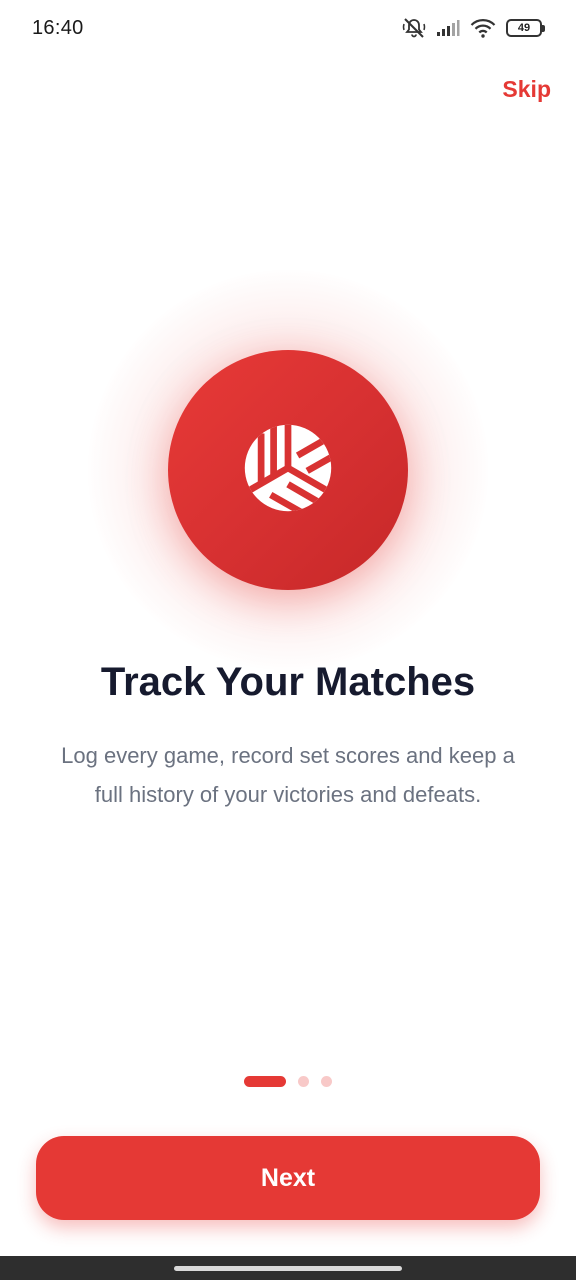 This screenshot has width=576, height=1280. Describe the element at coordinates (448, 28) in the screenshot. I see `signal-icon` at that location.